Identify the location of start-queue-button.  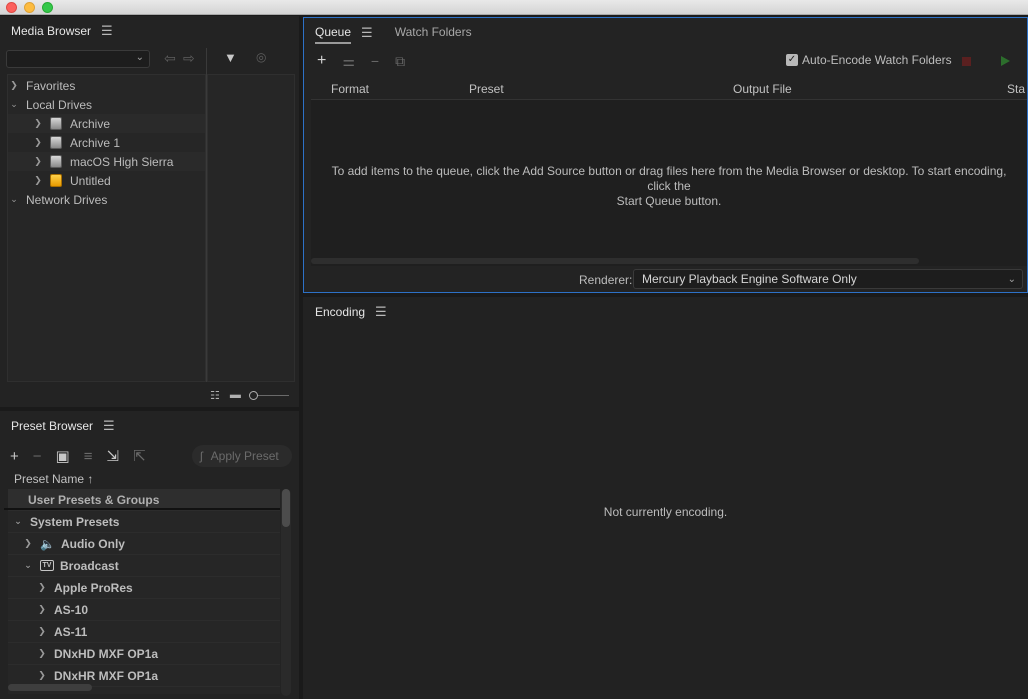
(1005, 61).